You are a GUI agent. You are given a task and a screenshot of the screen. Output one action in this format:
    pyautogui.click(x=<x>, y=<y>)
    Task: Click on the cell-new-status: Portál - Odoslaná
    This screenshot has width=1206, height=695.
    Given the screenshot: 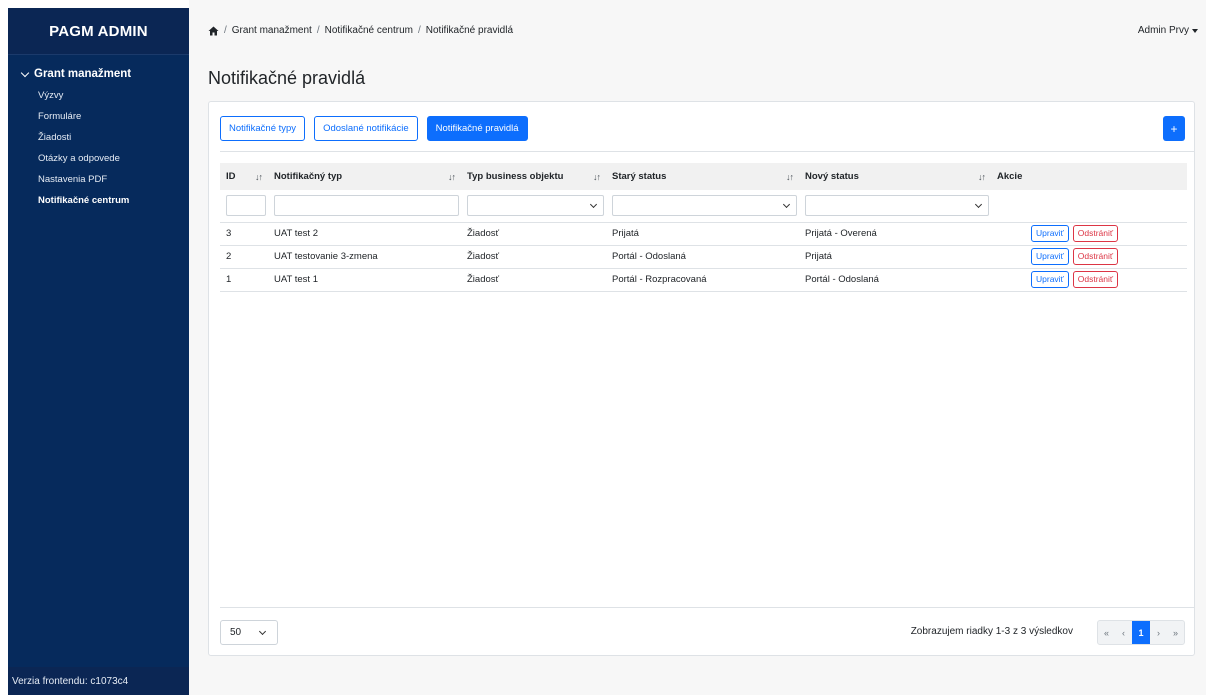 What is the action you would take?
    pyautogui.click(x=895, y=280)
    